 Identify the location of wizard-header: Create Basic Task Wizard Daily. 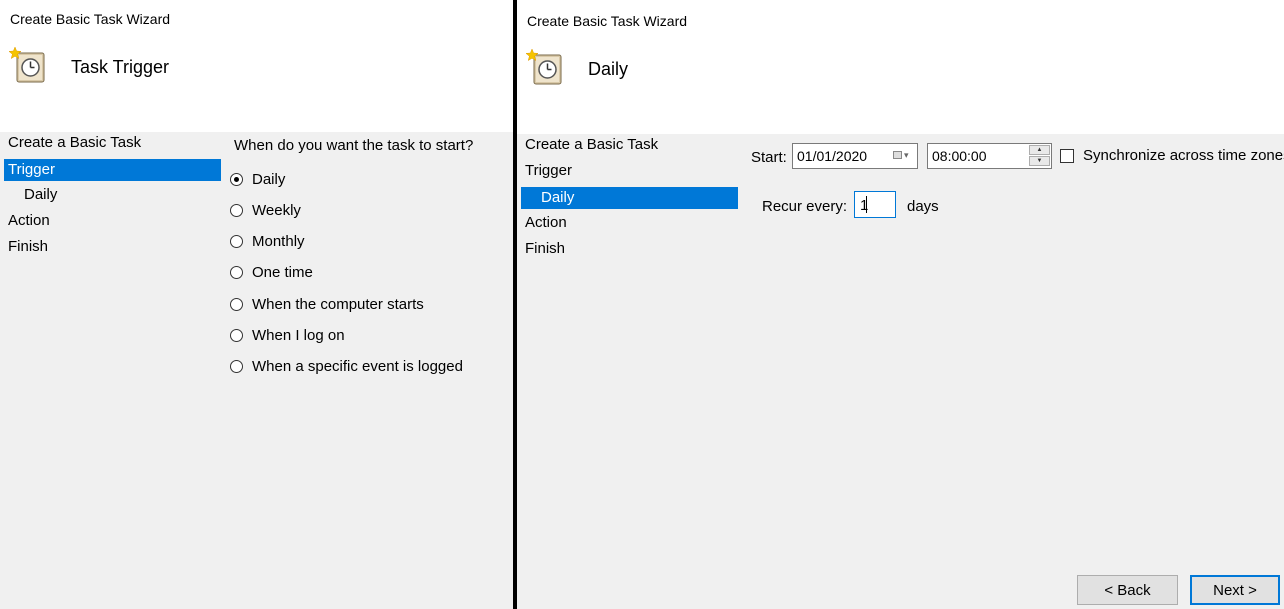
(900, 67).